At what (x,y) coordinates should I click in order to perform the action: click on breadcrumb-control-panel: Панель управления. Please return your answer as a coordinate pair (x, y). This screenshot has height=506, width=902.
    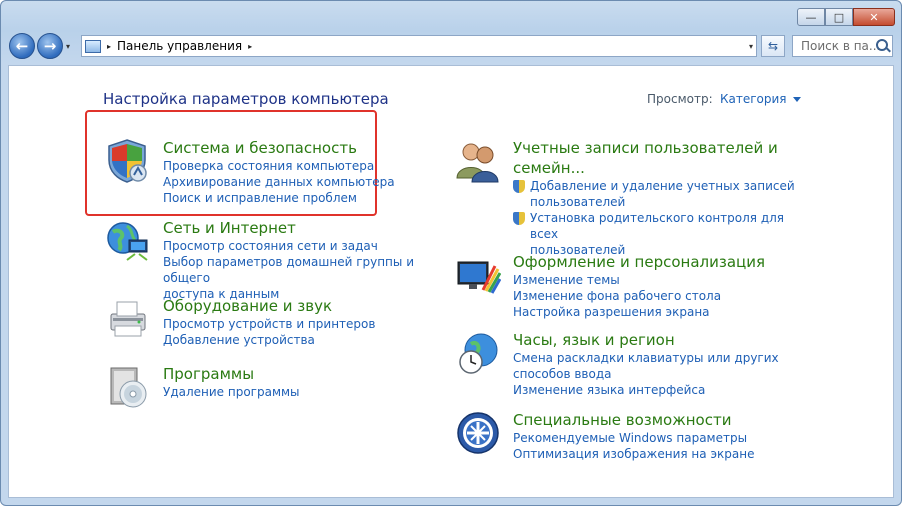
    Looking at the image, I should click on (179, 46).